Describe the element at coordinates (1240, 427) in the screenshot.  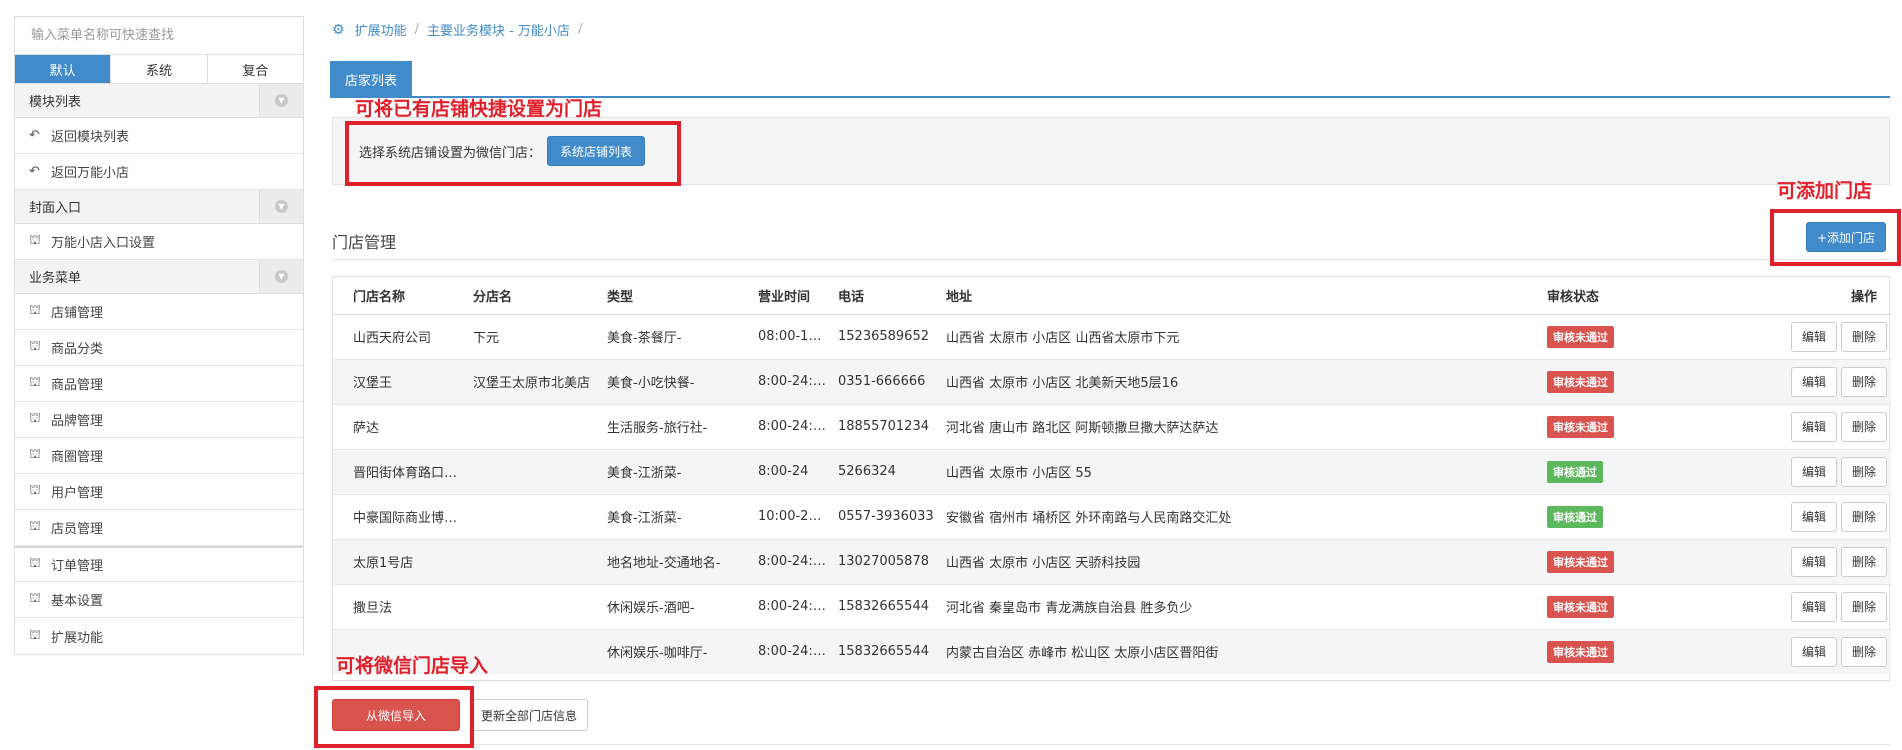
I see `cell-address: 河北省 唐山市 路北区 阿斯顿撒旦撒大萨达萨达` at that location.